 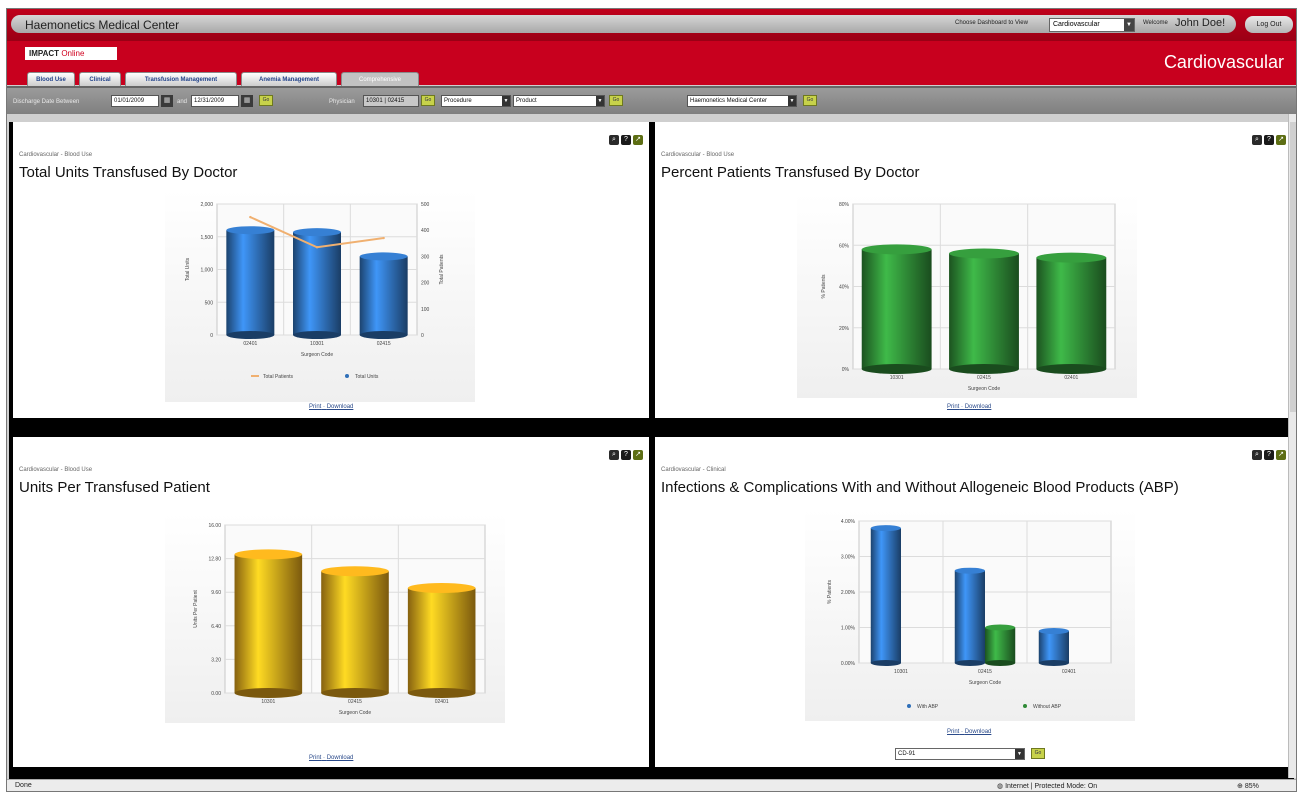 I want to click on legend-label: Total Units, so click(x=367, y=377).